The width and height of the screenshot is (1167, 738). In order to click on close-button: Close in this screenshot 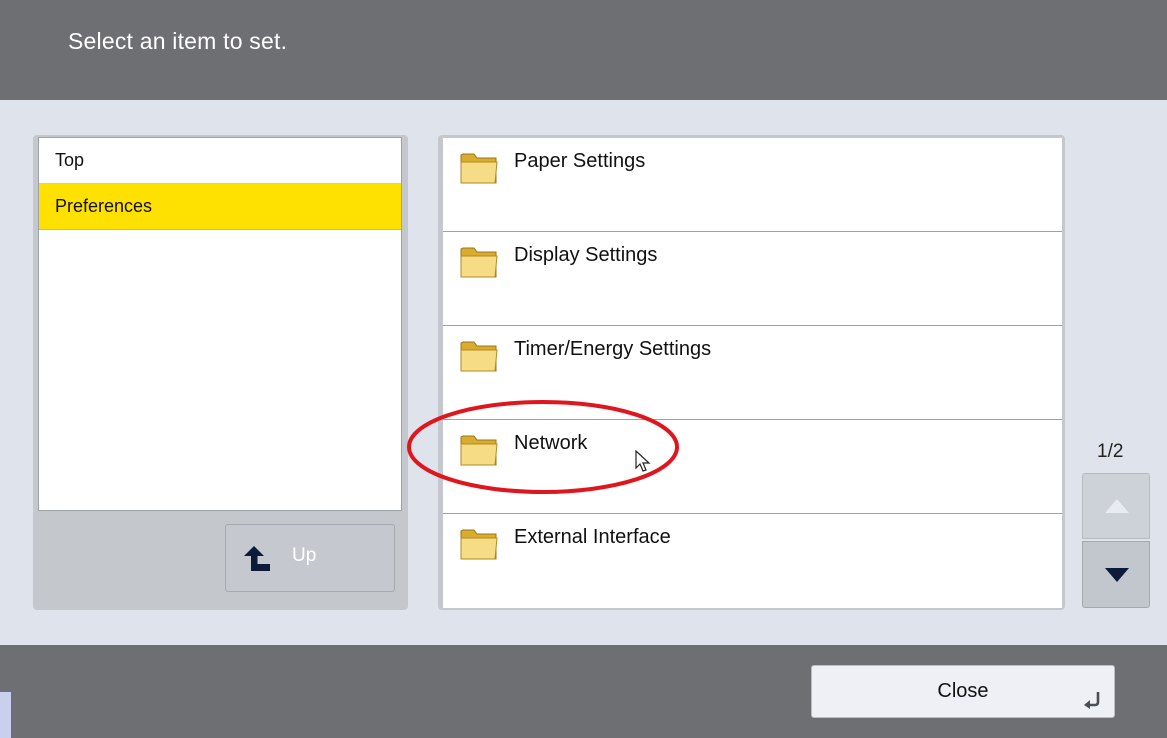, I will do `click(963, 691)`.